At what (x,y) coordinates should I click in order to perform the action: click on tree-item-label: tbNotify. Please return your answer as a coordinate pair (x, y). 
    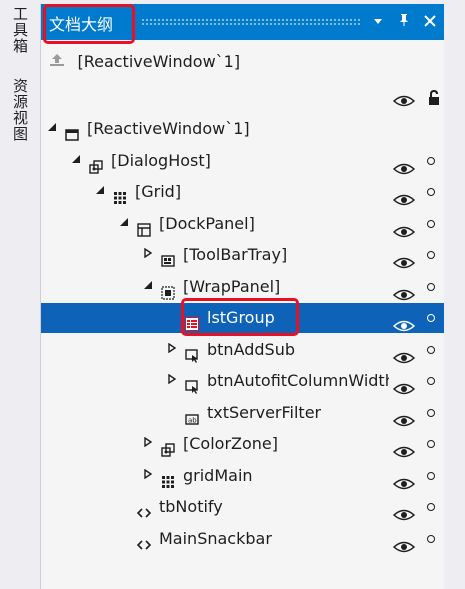
    Looking at the image, I should click on (191, 506).